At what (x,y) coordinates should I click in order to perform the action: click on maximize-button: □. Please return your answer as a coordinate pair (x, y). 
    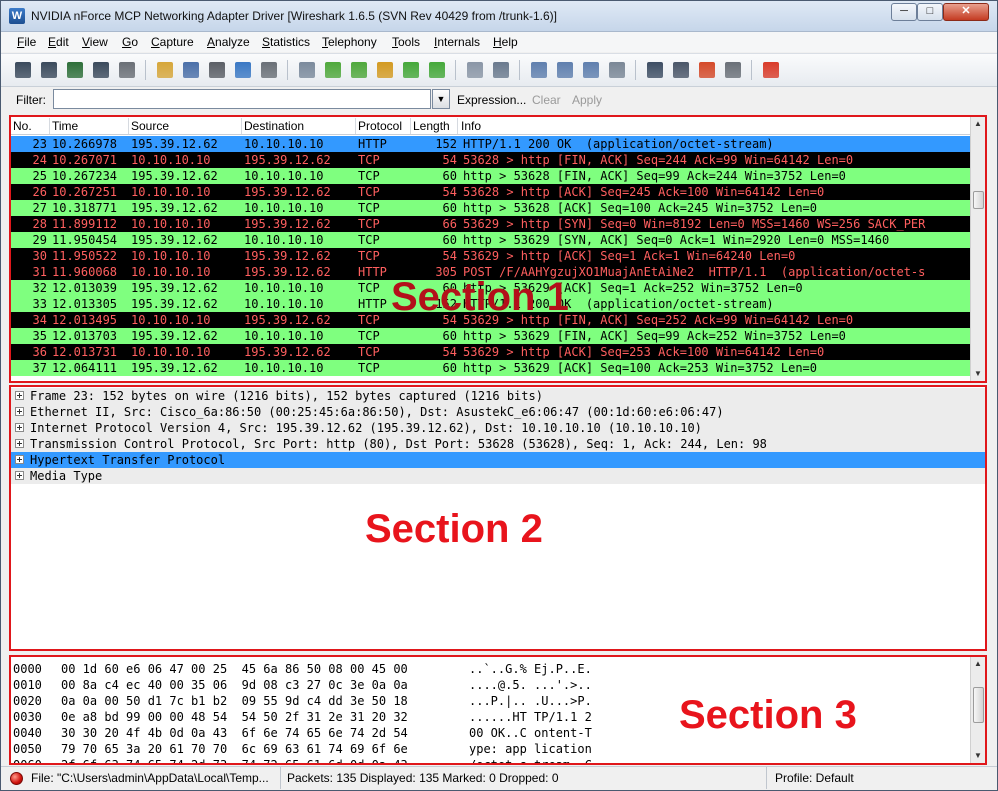
    Looking at the image, I should click on (930, 12).